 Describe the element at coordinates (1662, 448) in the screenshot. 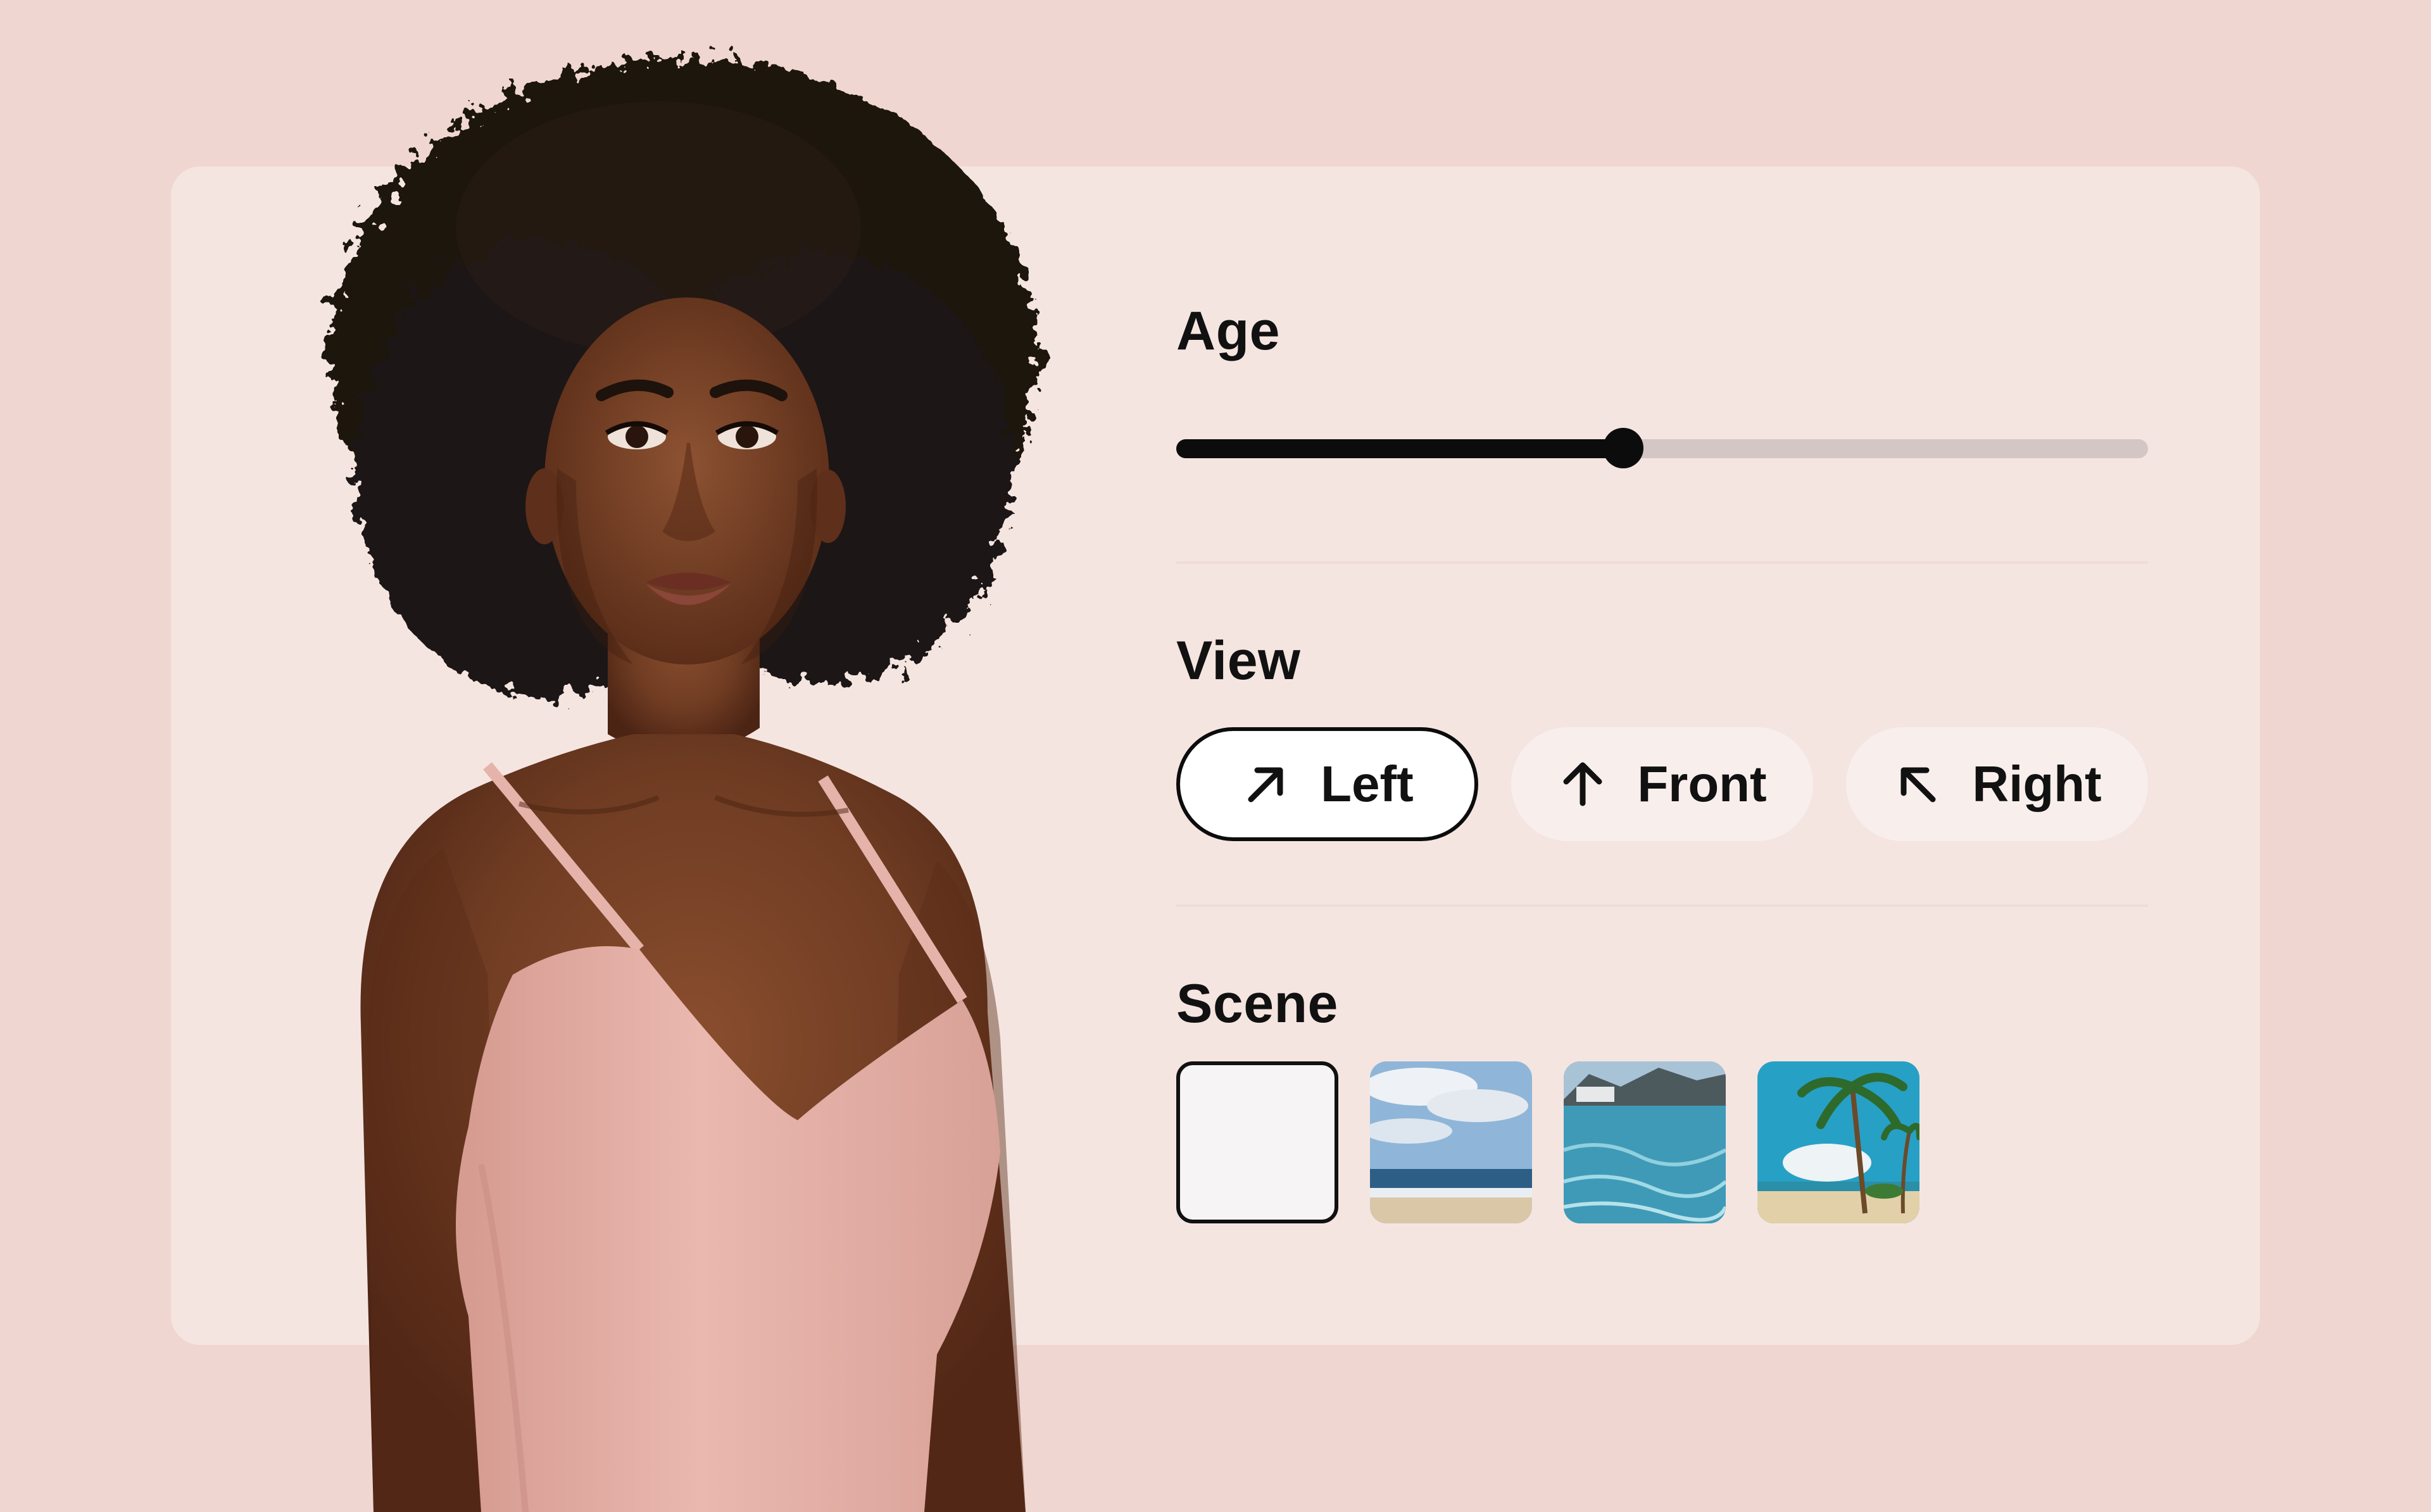

I see `age-slider` at that location.